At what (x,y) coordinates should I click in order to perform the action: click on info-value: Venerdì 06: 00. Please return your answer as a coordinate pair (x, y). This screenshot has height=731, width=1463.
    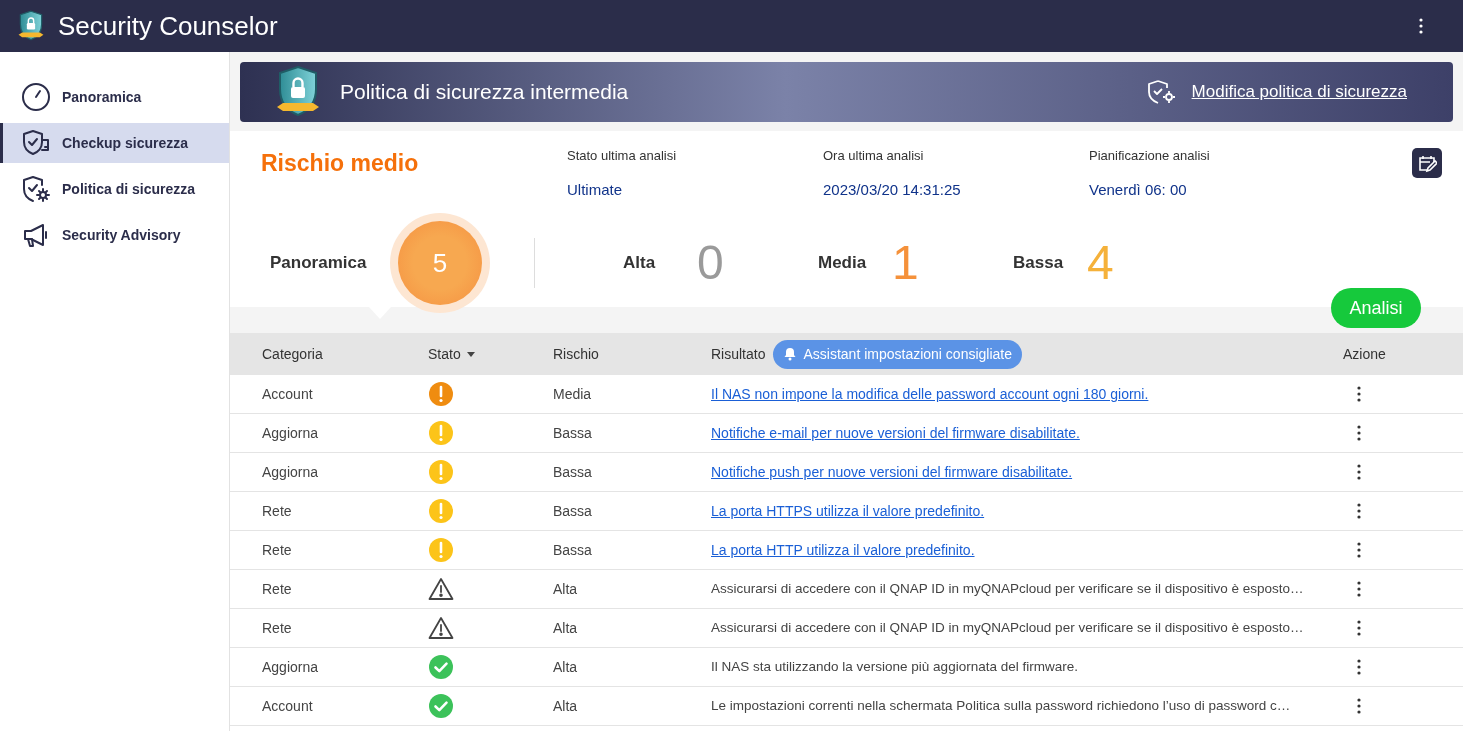
    Looking at the image, I should click on (1138, 189).